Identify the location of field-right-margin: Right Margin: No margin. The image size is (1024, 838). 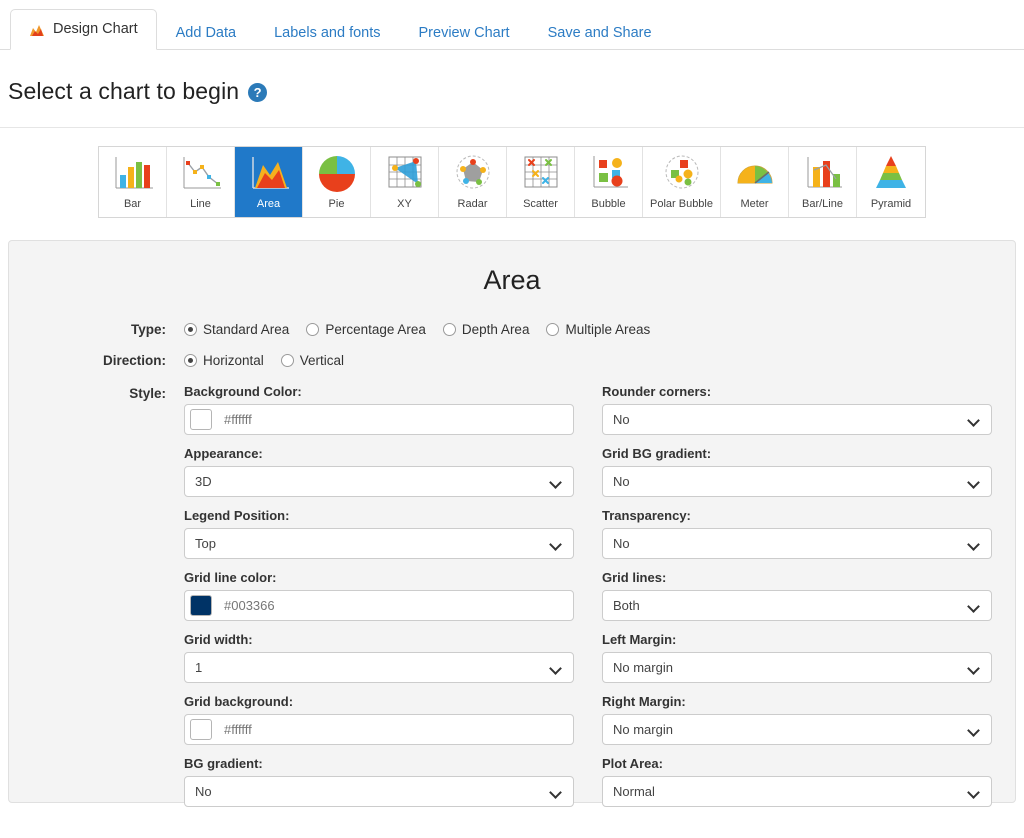
(797, 719).